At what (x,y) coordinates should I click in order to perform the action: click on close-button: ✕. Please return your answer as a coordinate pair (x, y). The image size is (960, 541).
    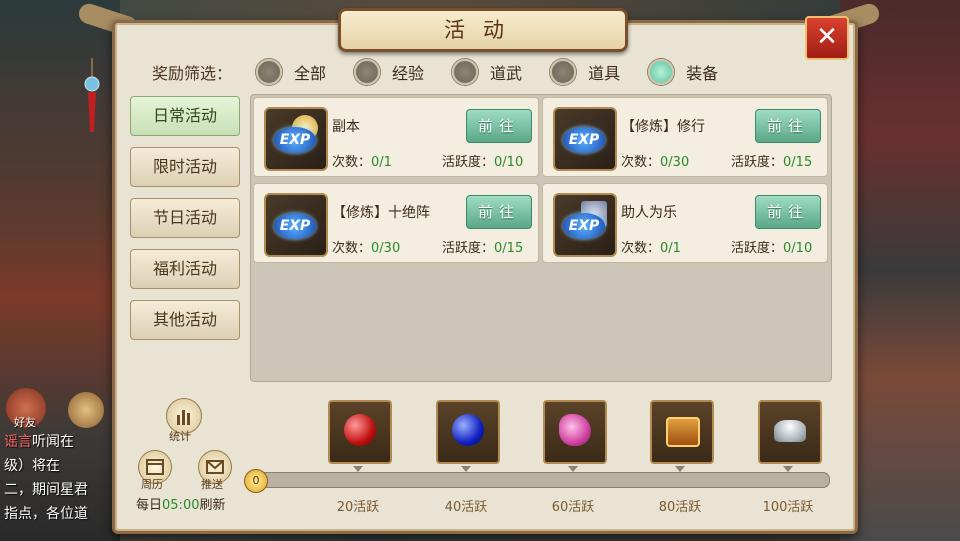
    Looking at the image, I should click on (827, 38).